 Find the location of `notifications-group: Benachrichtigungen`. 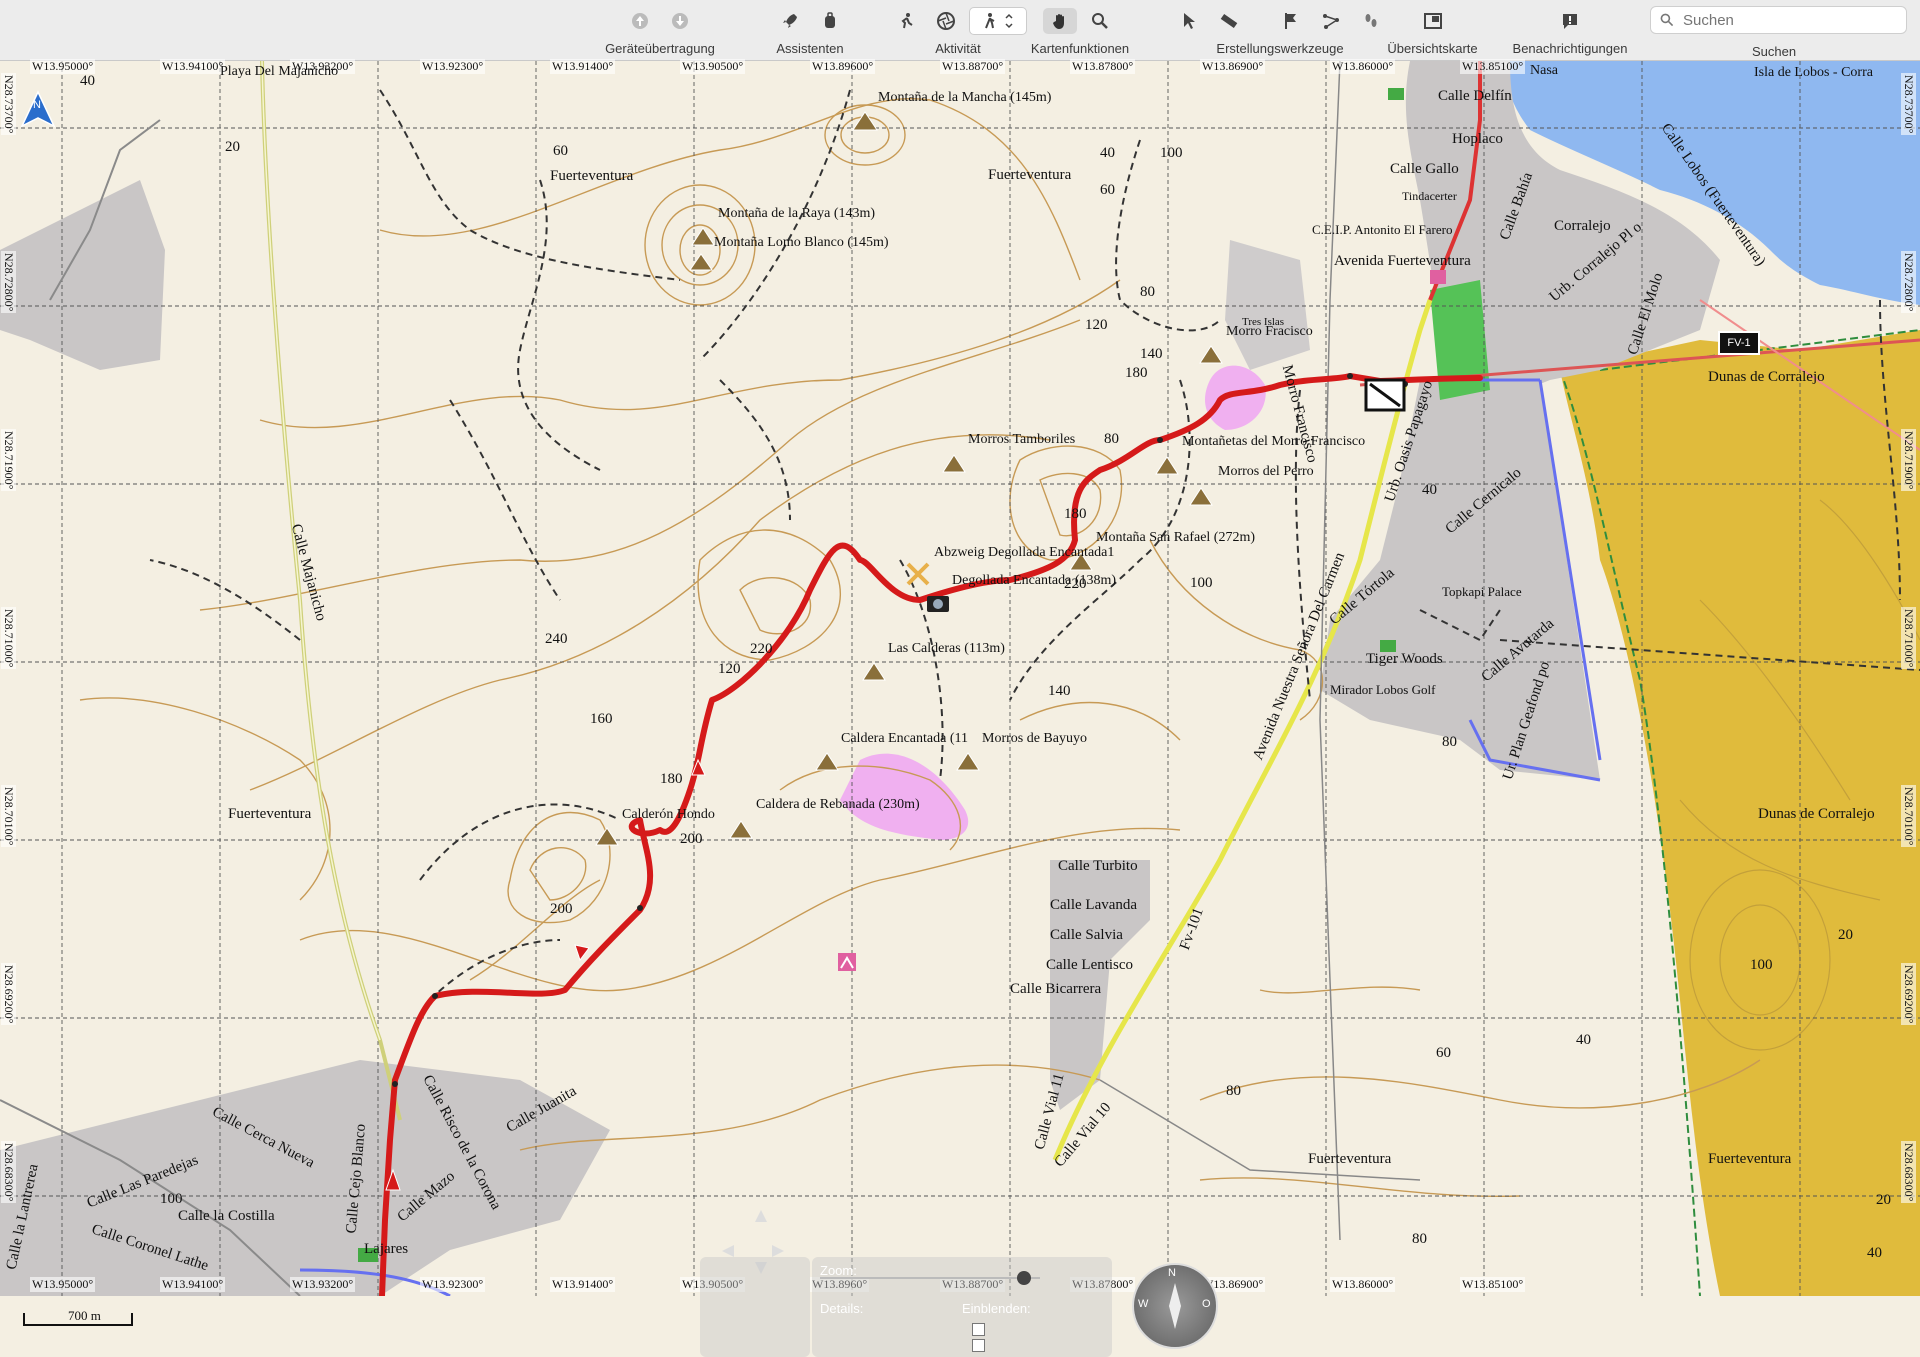

notifications-group: Benachrichtigungen is located at coordinates (1570, 32).